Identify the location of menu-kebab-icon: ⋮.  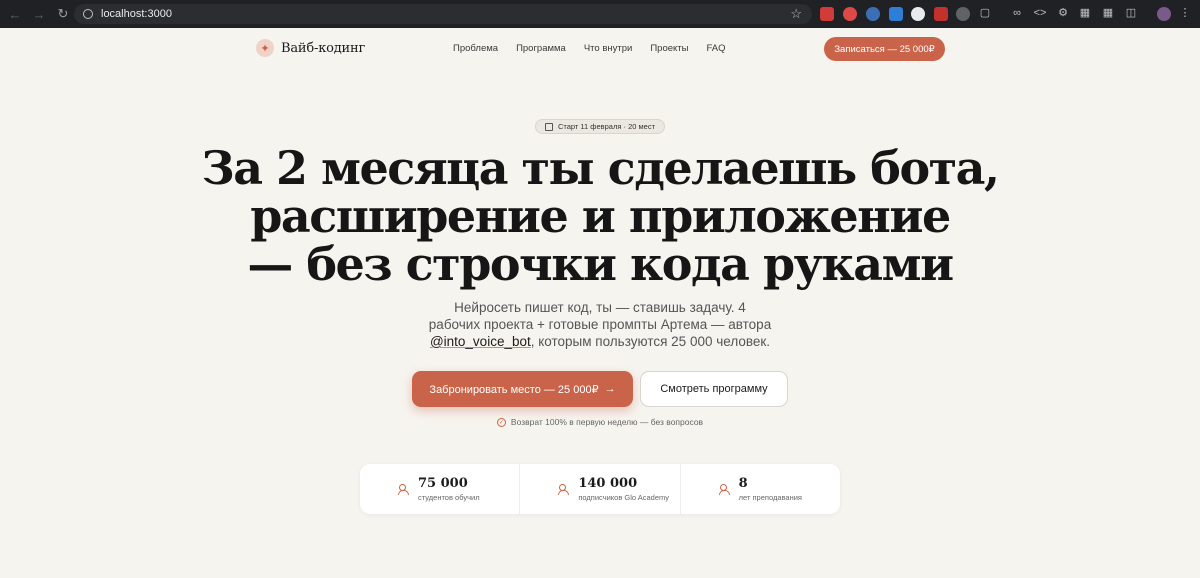
(1185, 13).